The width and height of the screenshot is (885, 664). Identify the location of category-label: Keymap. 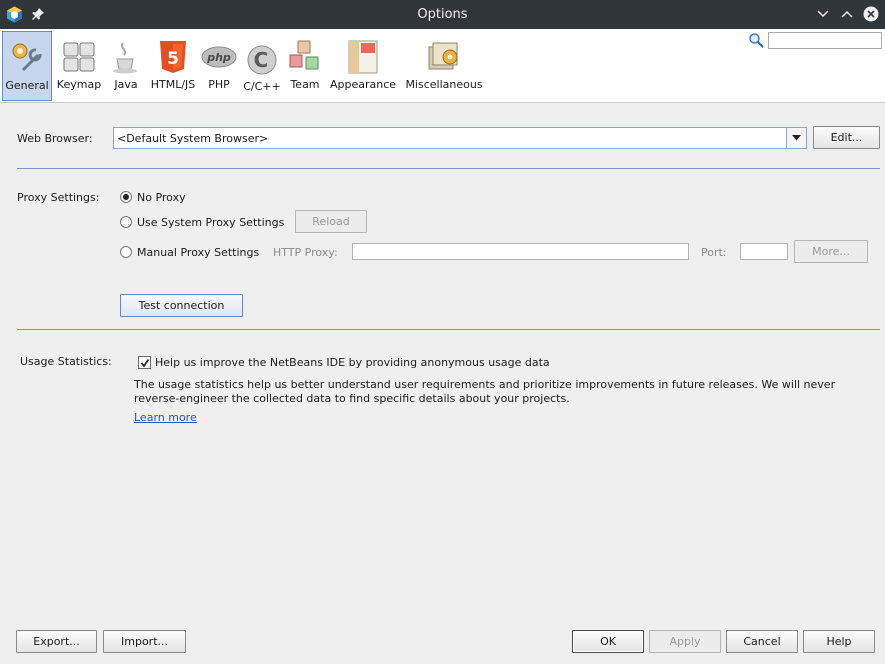
(79, 84).